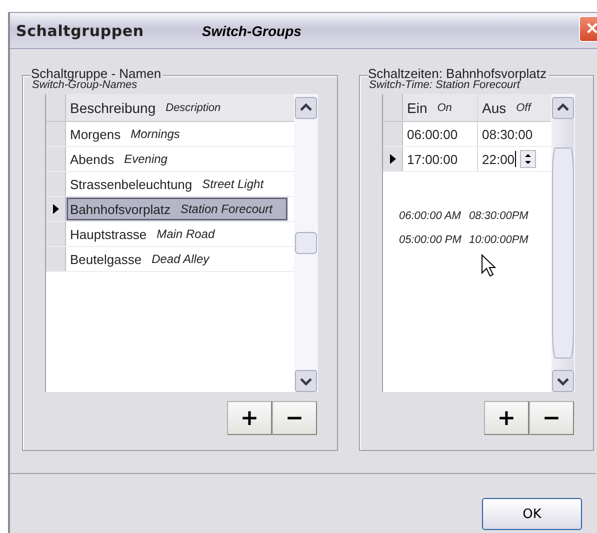 The image size is (597, 533). Describe the element at coordinates (177, 184) in the screenshot. I see `table-cell: Strassenbeleuchtung Street Light` at that location.